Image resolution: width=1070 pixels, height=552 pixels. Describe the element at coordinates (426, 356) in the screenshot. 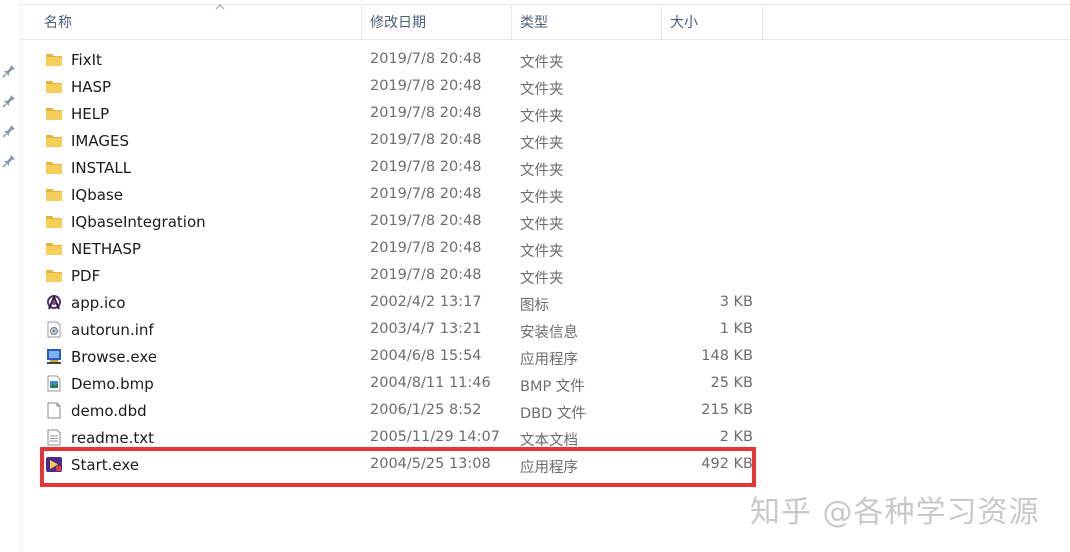

I see `file-modified-date: 2004/6/8 15:54` at that location.